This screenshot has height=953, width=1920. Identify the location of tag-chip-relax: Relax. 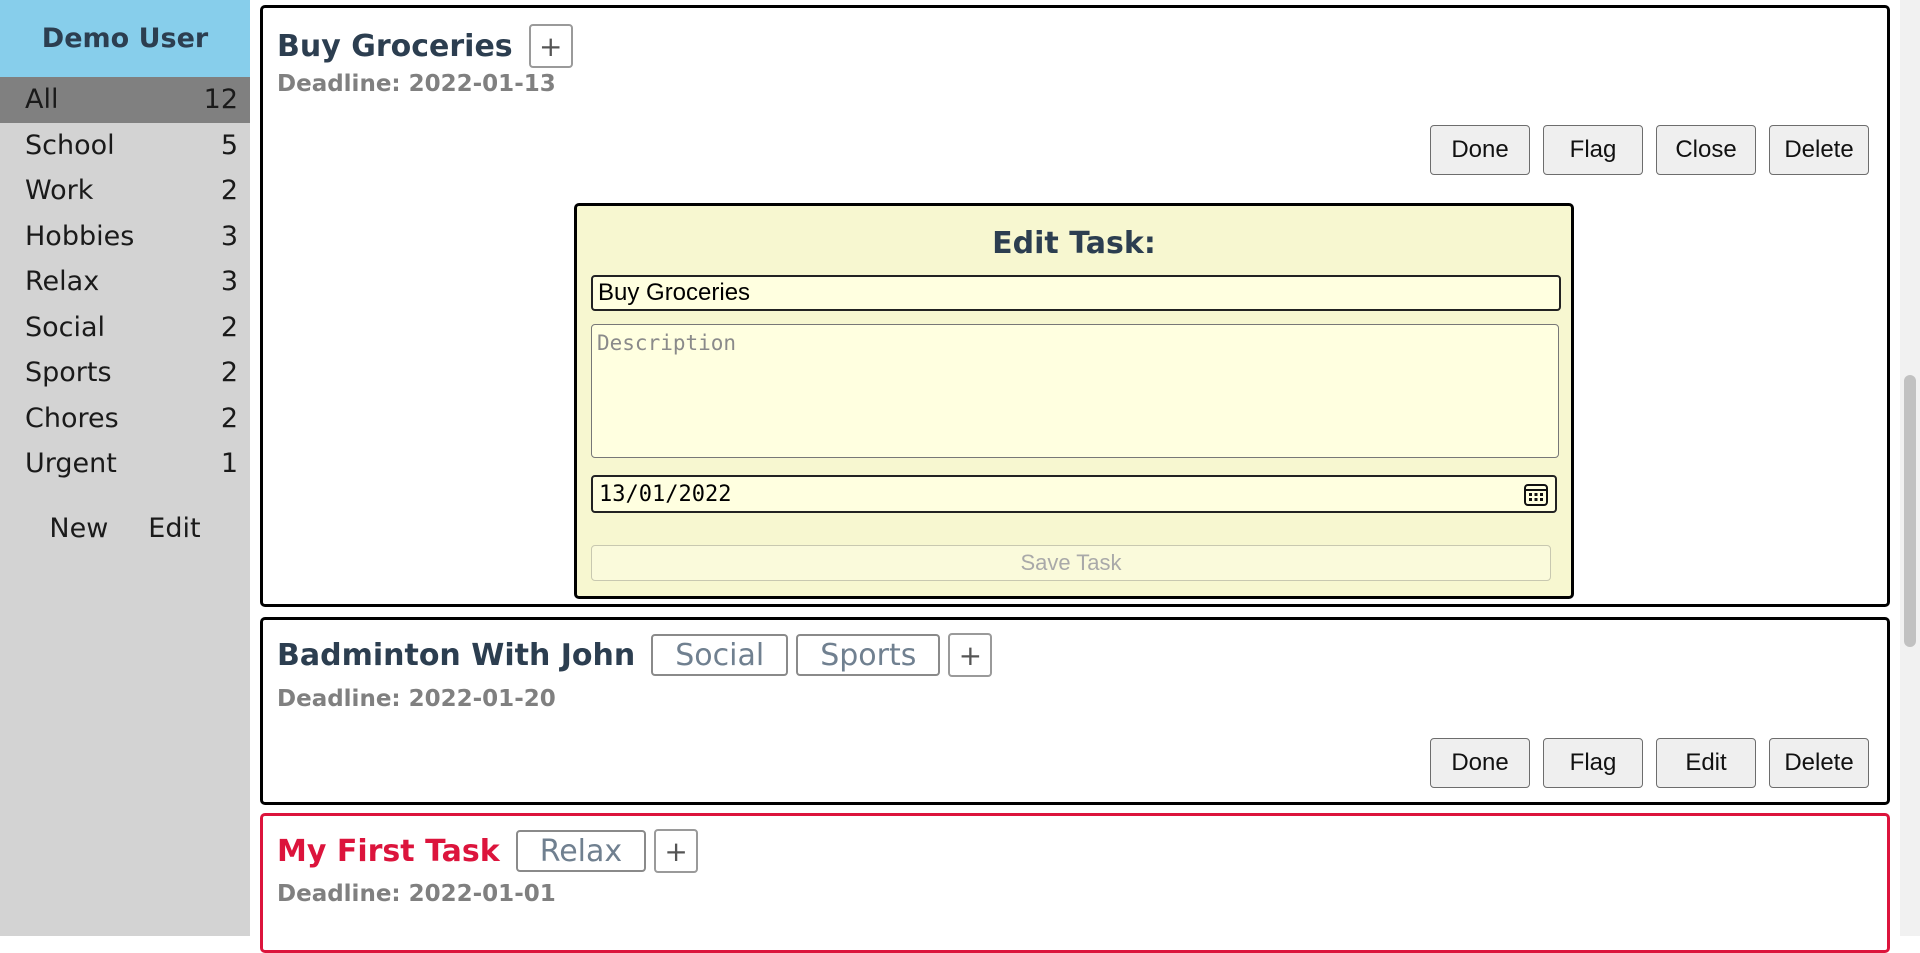
(581, 851).